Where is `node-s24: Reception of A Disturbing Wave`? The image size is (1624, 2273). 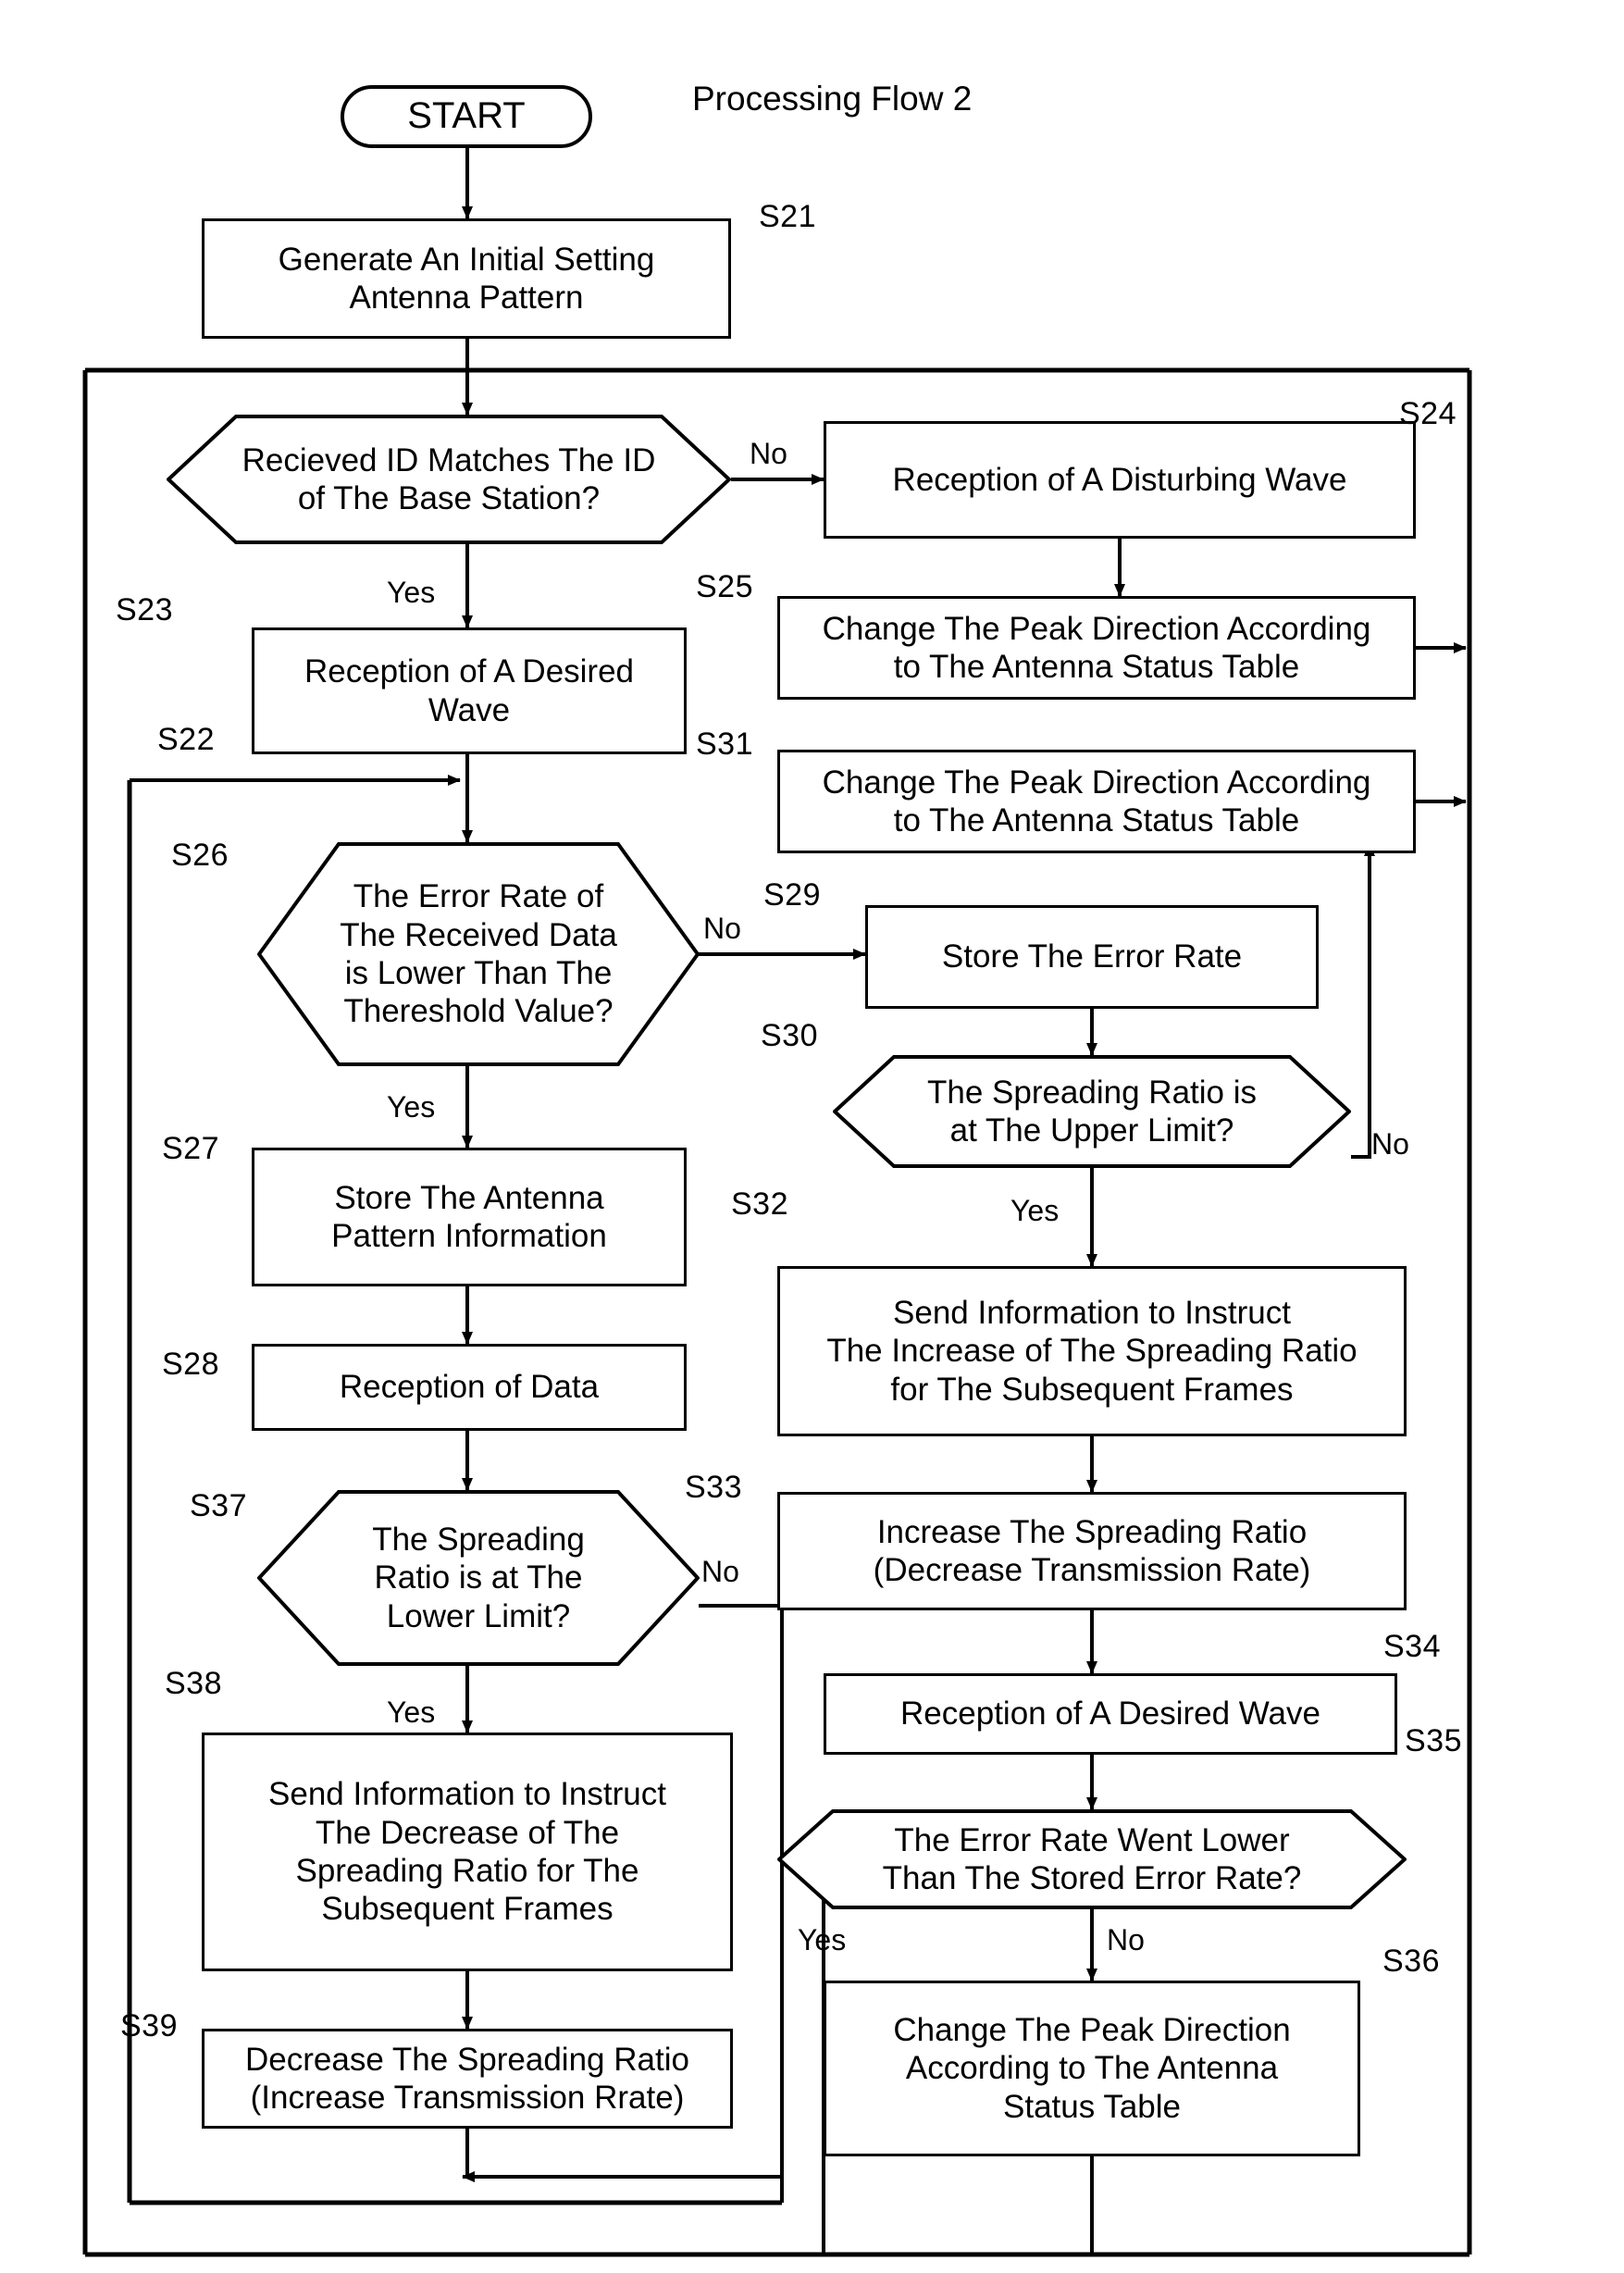
node-s24: Reception of A Disturbing Wave is located at coordinates (1120, 480).